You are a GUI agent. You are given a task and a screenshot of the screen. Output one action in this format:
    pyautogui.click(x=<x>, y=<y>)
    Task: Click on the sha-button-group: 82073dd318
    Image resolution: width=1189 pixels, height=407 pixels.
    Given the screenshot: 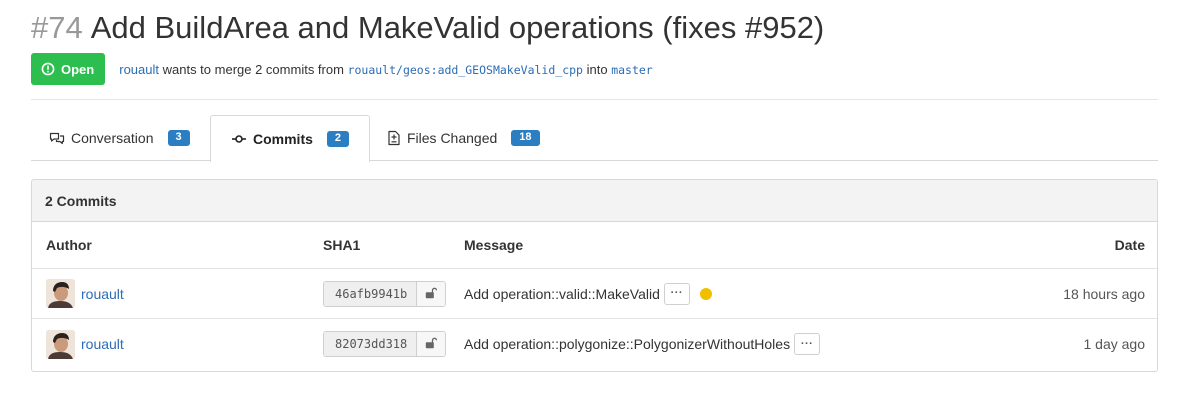 What is the action you would take?
    pyautogui.click(x=385, y=344)
    